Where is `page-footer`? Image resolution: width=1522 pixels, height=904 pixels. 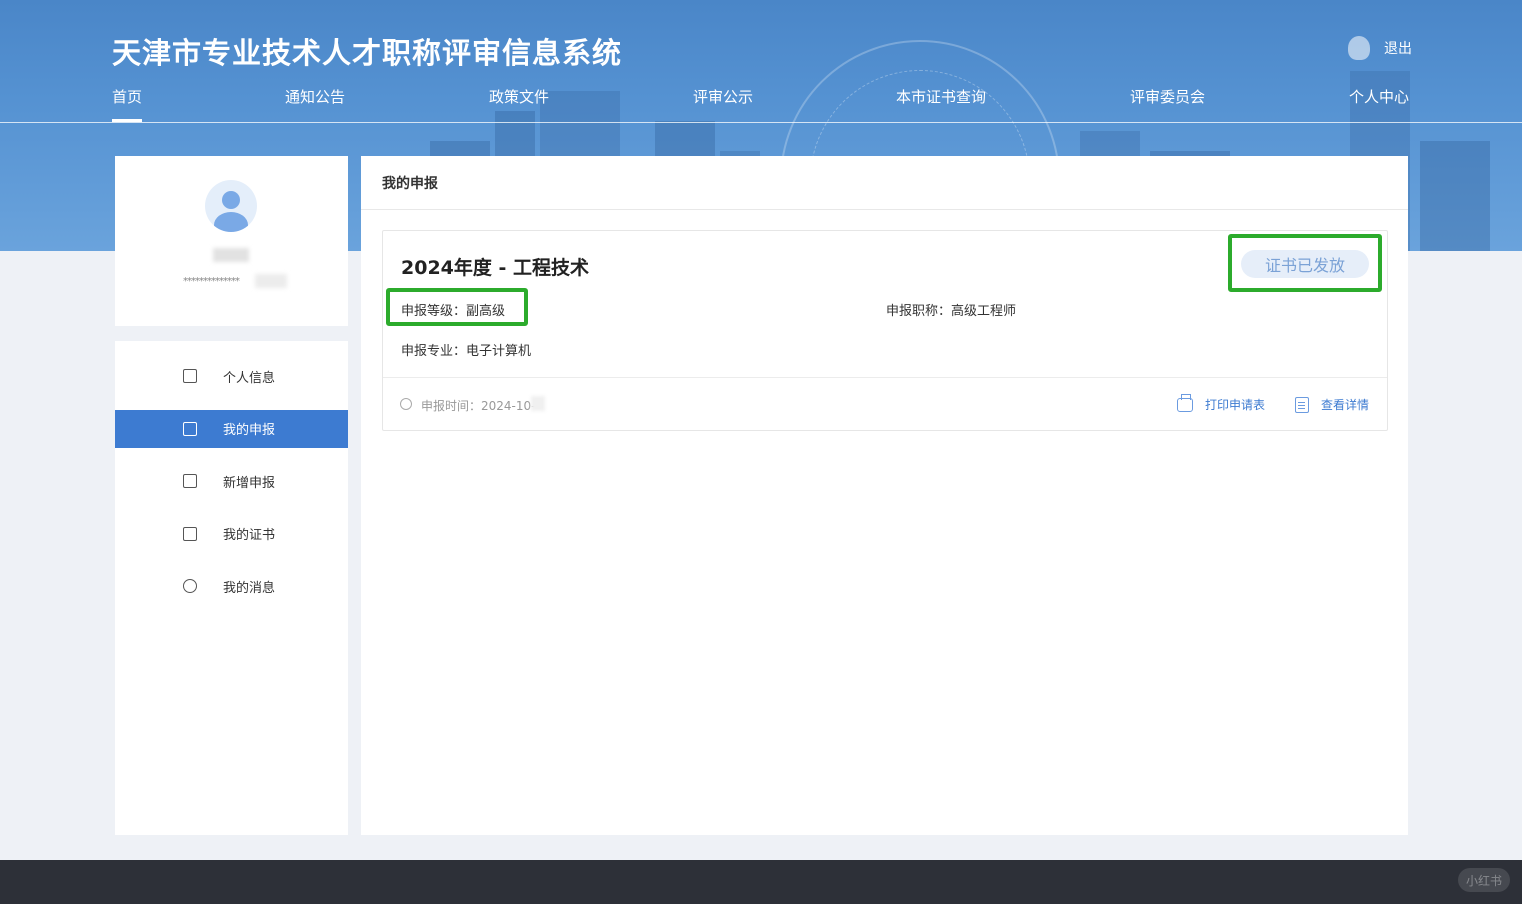
page-footer is located at coordinates (761, 882).